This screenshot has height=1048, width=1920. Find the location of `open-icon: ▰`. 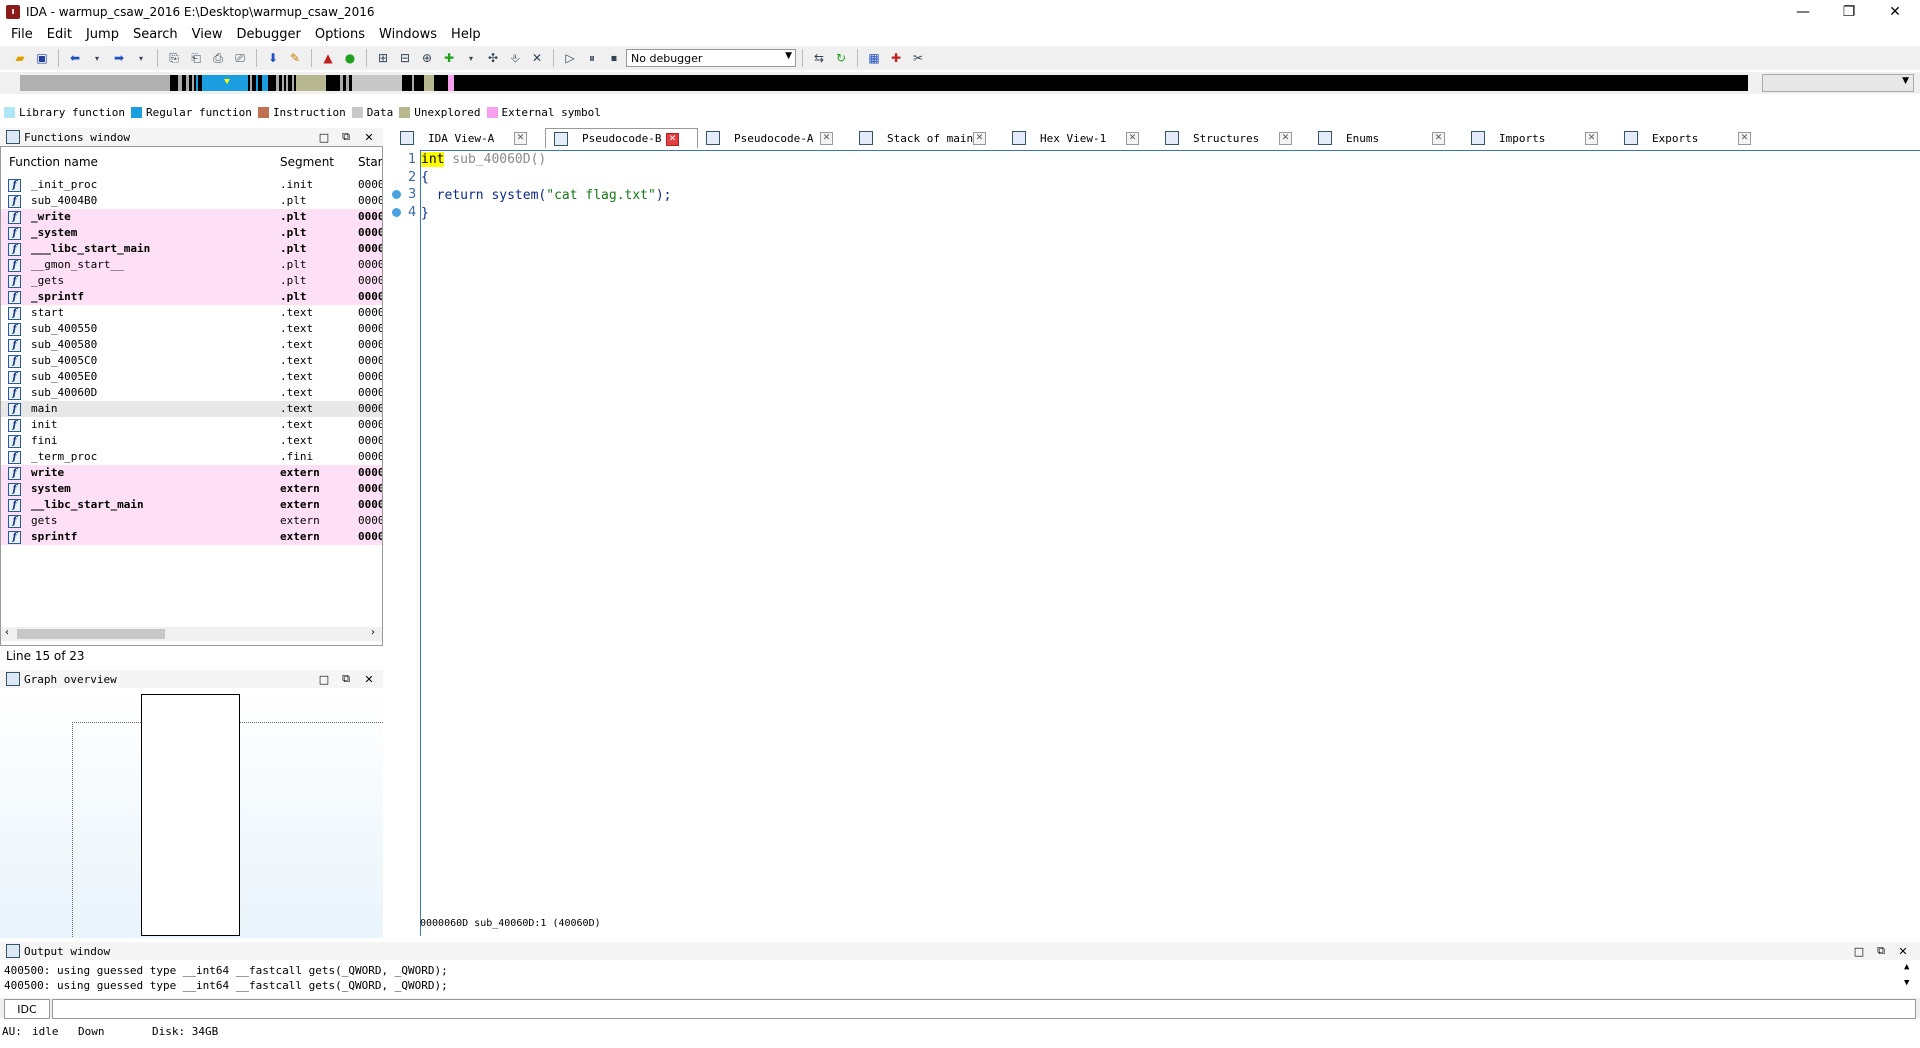

open-icon: ▰ is located at coordinates (20, 58).